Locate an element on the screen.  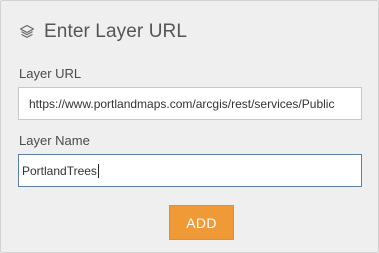
text-cursor is located at coordinates (98, 170).